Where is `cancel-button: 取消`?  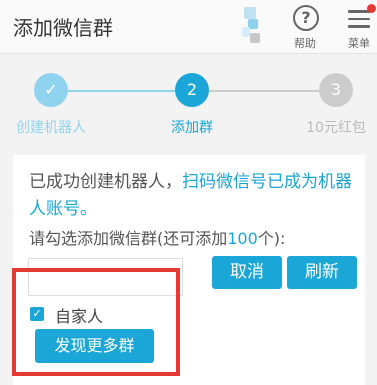
cancel-button: 取消 is located at coordinates (247, 272).